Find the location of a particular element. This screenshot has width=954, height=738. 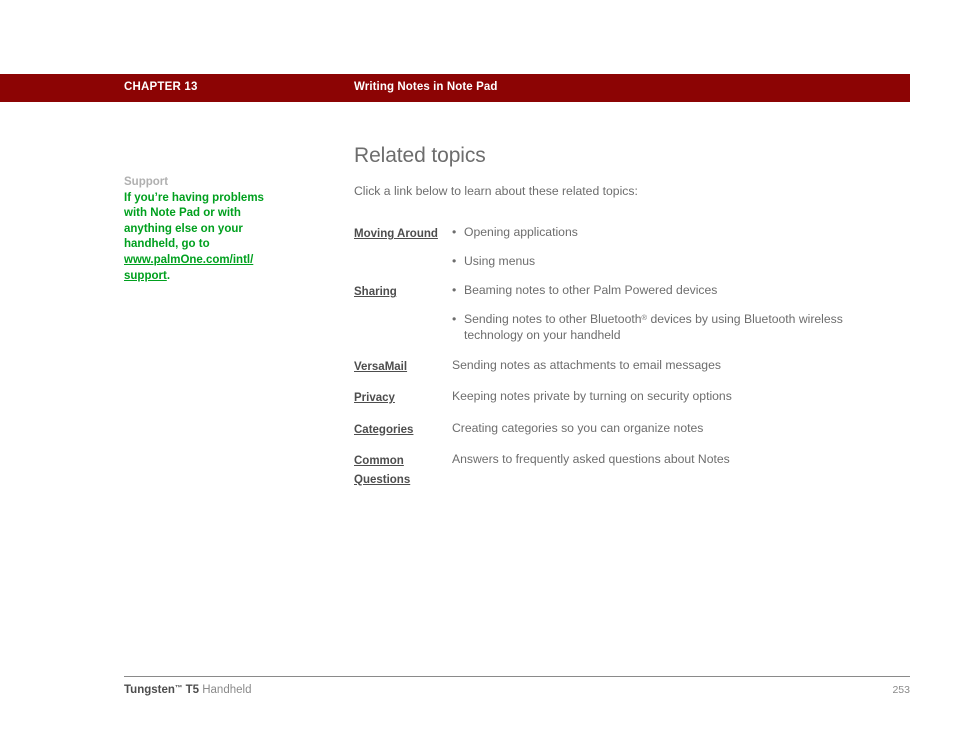

topic-link-categories: Categories is located at coordinates (383, 430).